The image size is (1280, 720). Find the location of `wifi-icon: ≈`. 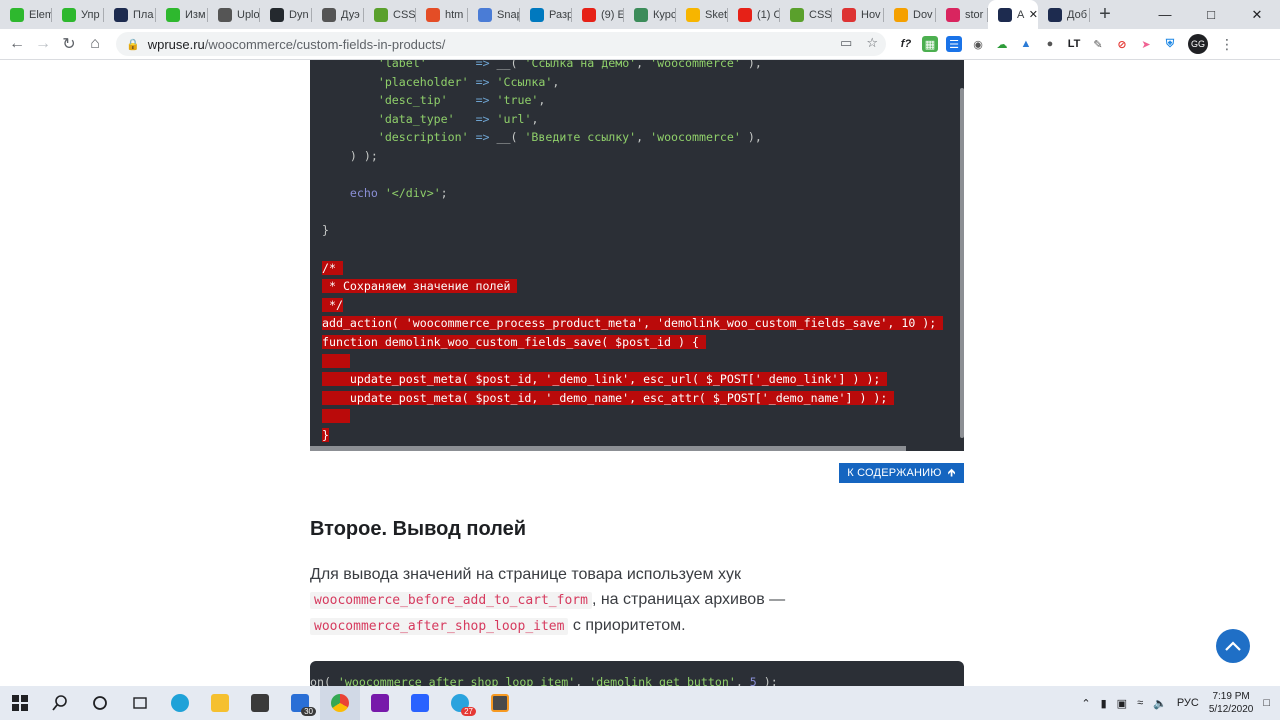

wifi-icon: ≈ is located at coordinates (1140, 703).